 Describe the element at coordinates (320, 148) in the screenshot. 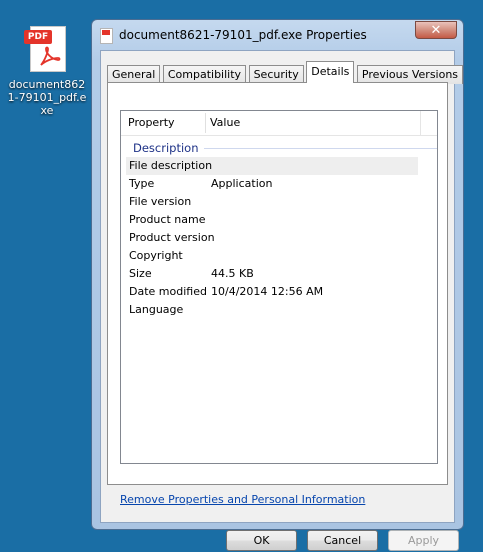

I see `group-divider` at that location.